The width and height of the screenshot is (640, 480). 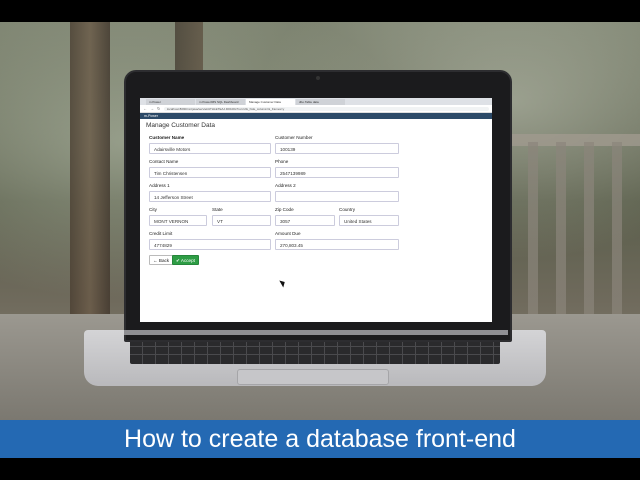 I want to click on browser-tab: m Power, so click(x=170, y=102).